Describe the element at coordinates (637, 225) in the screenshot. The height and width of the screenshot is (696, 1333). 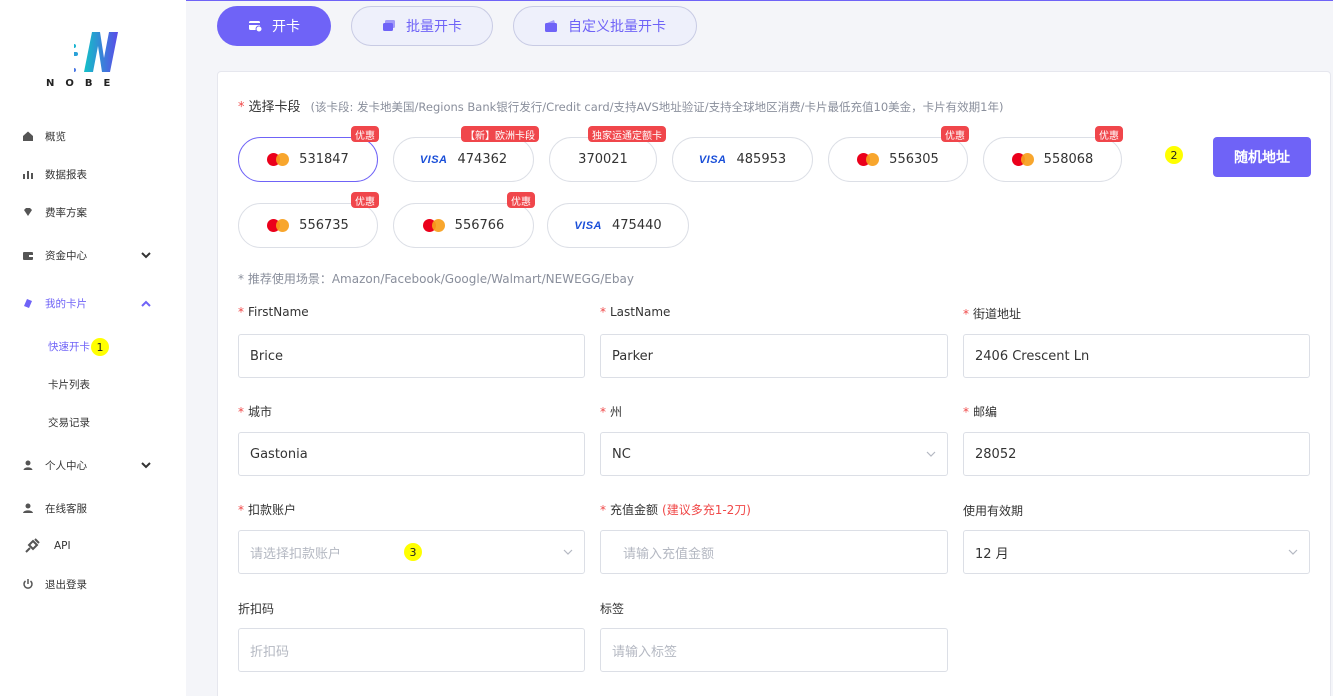
I see `card-bin: 475440` at that location.